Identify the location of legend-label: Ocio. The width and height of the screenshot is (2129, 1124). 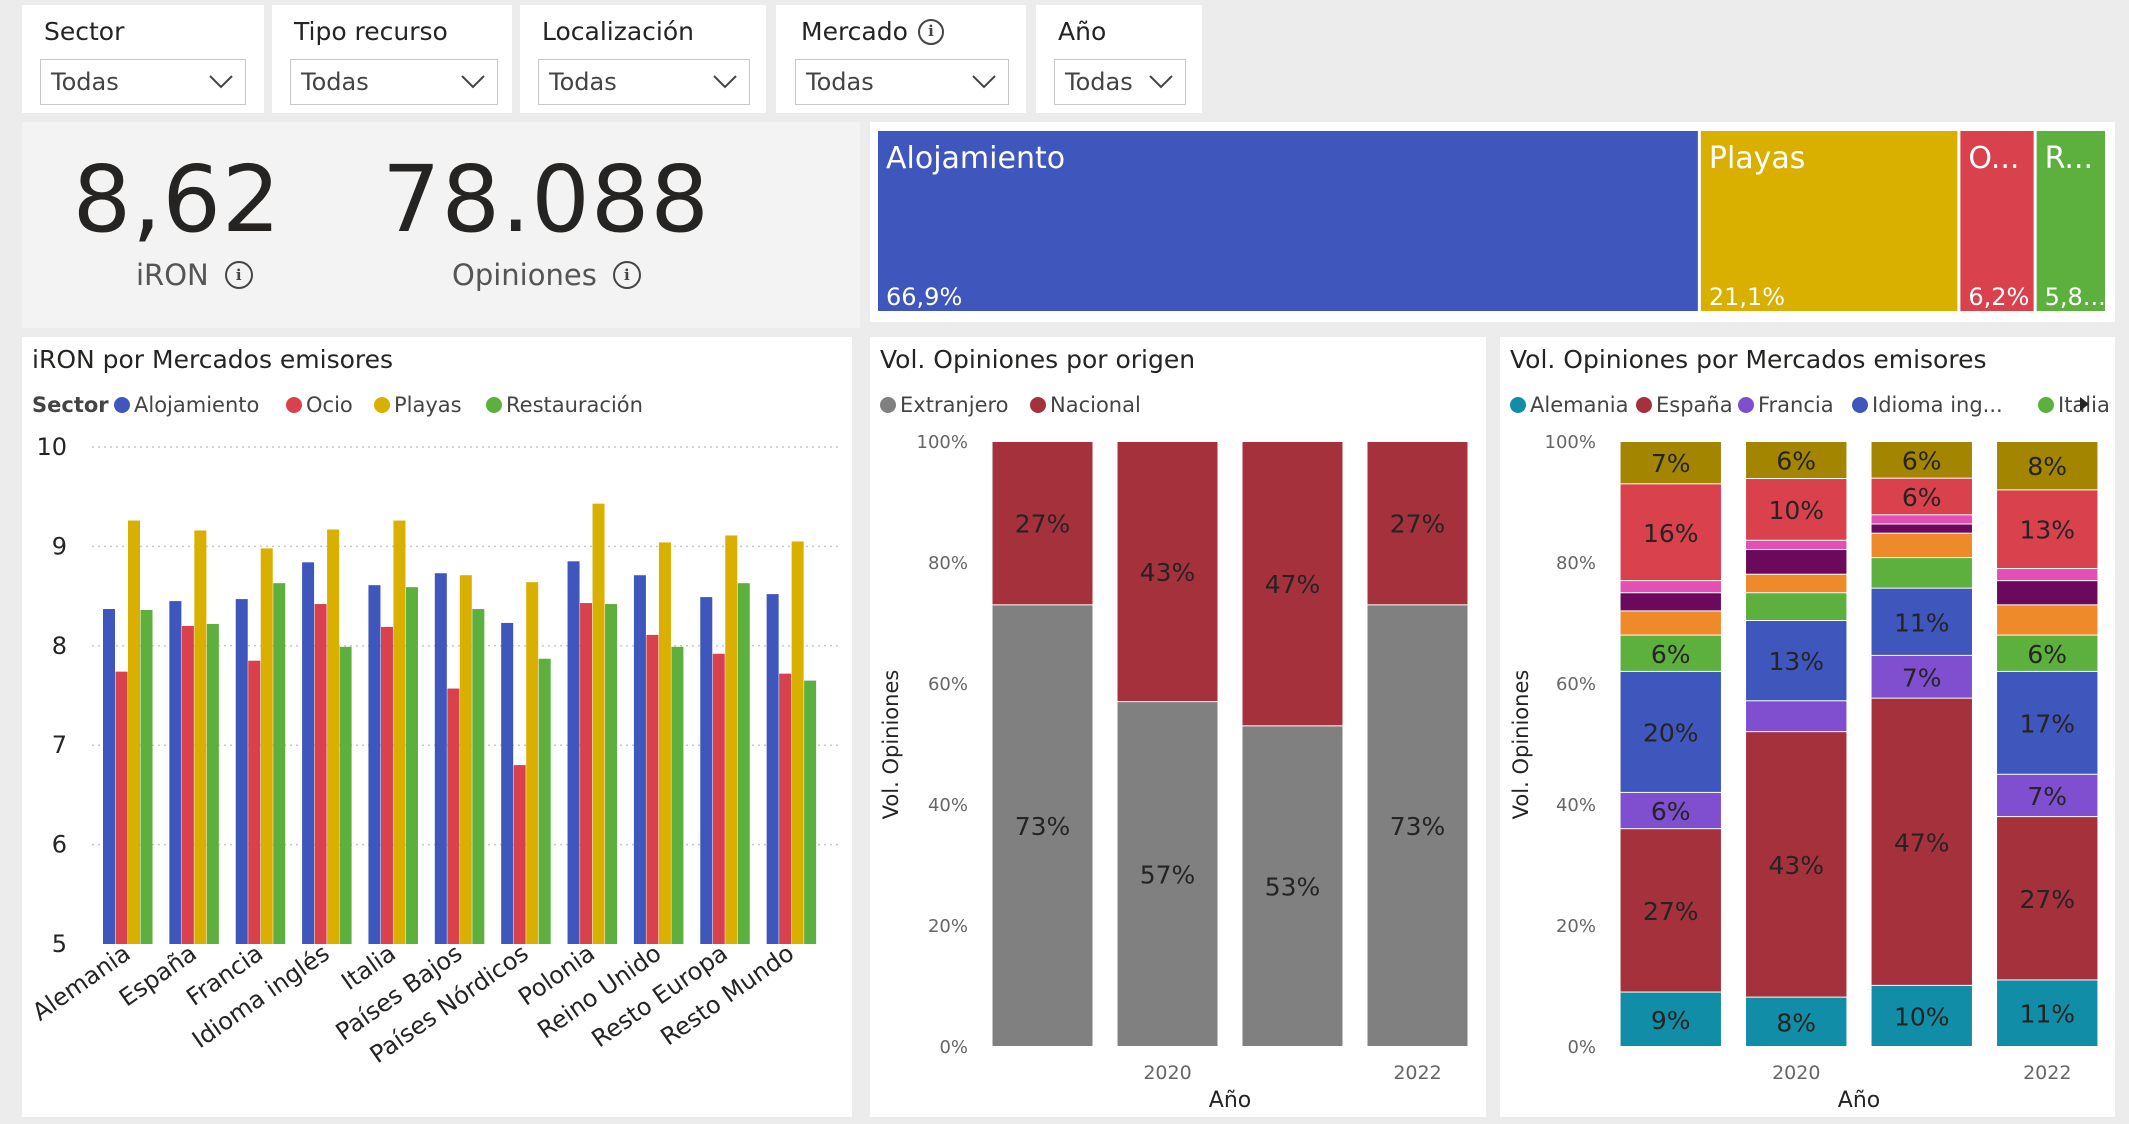
(329, 405).